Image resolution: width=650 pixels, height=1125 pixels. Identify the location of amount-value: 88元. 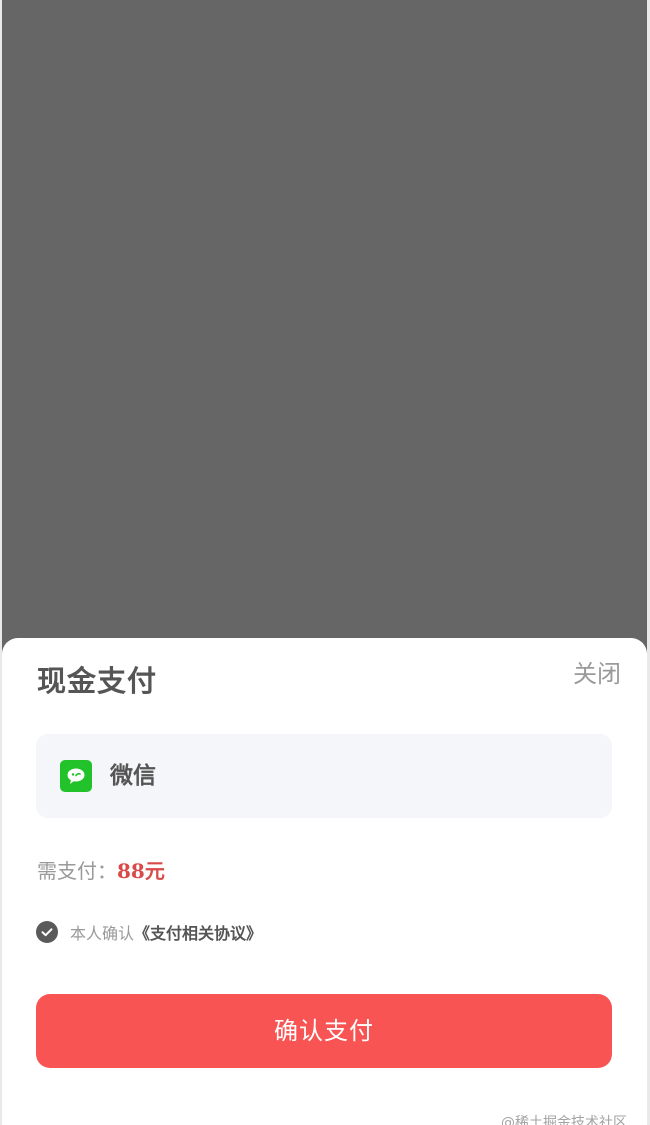
(141, 871).